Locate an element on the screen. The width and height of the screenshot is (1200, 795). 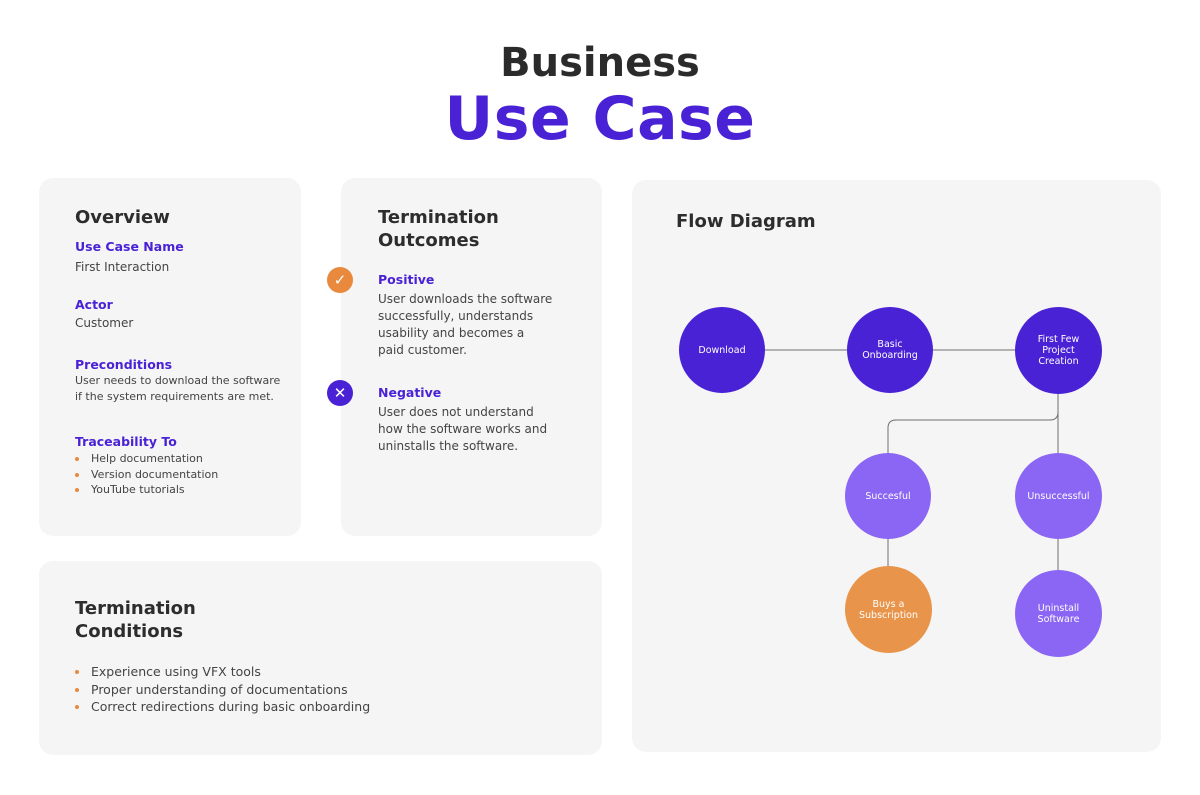
node-unsuccessful: Unsuccessful is located at coordinates (1058, 496).